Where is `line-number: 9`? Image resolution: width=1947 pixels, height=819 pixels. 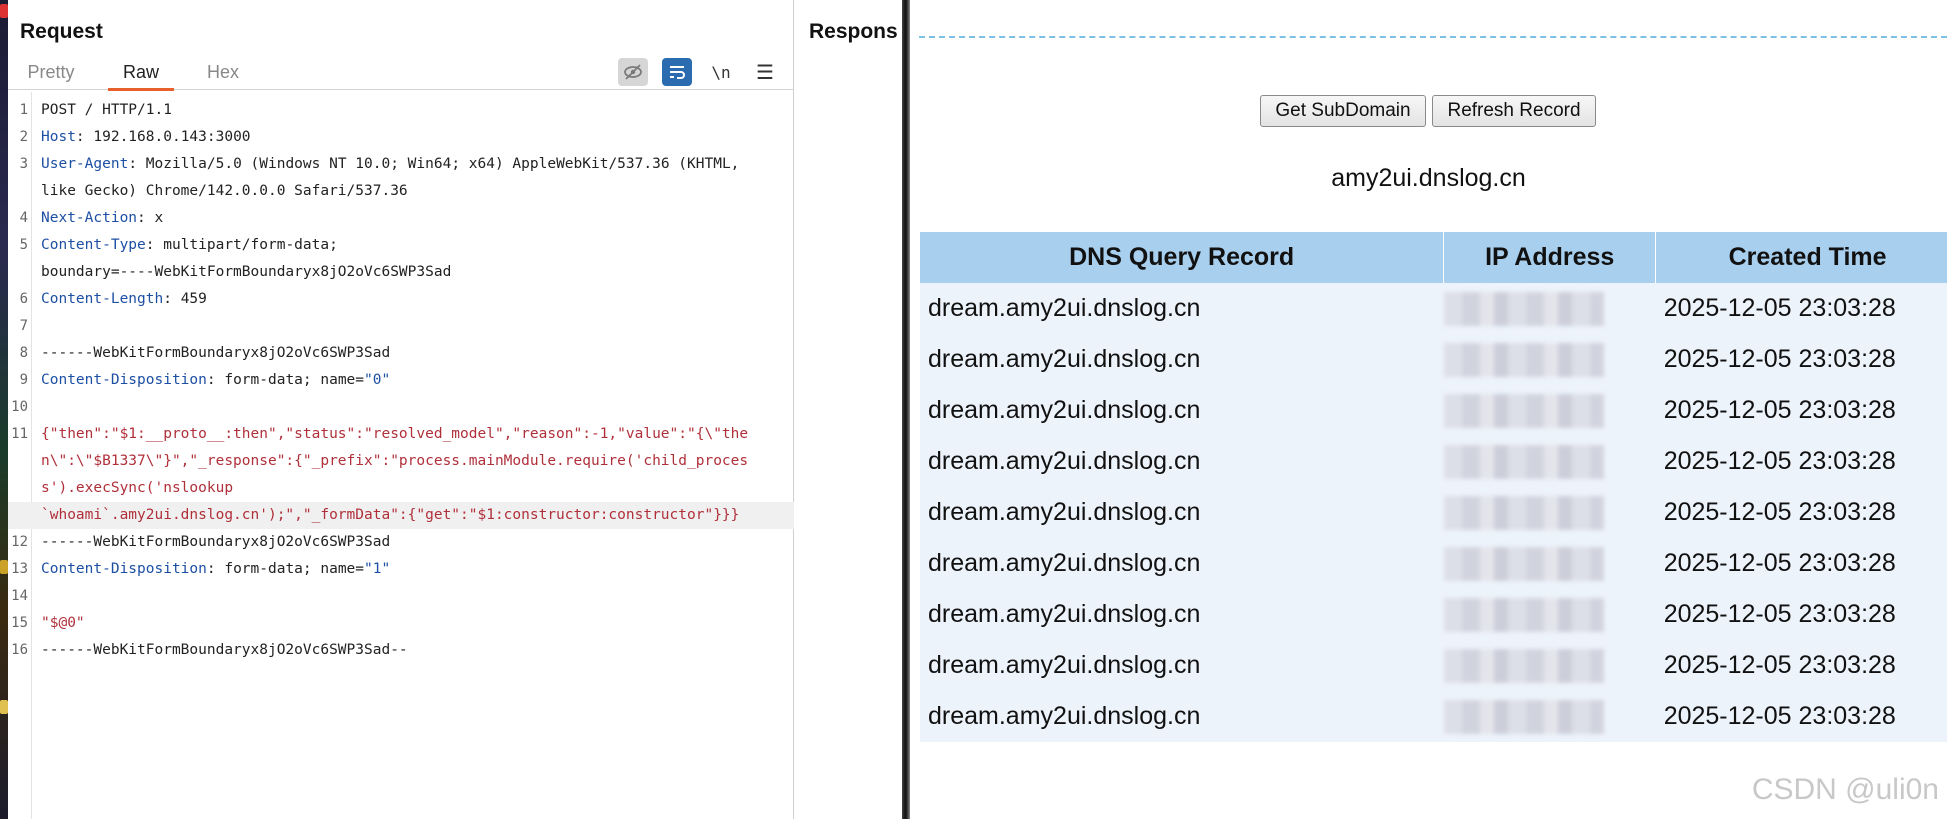 line-number: 9 is located at coordinates (23, 380).